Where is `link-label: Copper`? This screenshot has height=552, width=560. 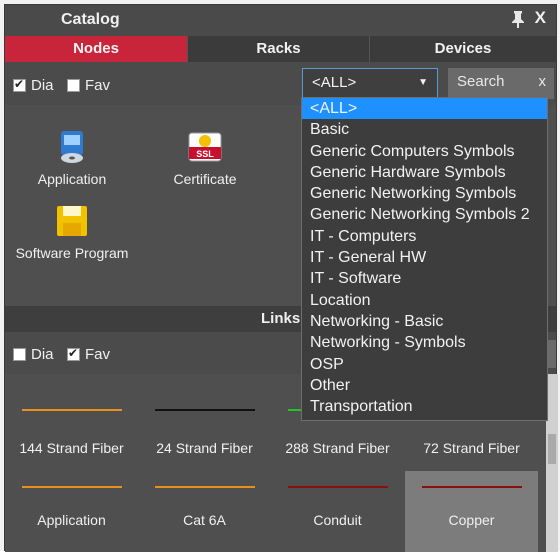
link-label: Copper is located at coordinates (471, 520).